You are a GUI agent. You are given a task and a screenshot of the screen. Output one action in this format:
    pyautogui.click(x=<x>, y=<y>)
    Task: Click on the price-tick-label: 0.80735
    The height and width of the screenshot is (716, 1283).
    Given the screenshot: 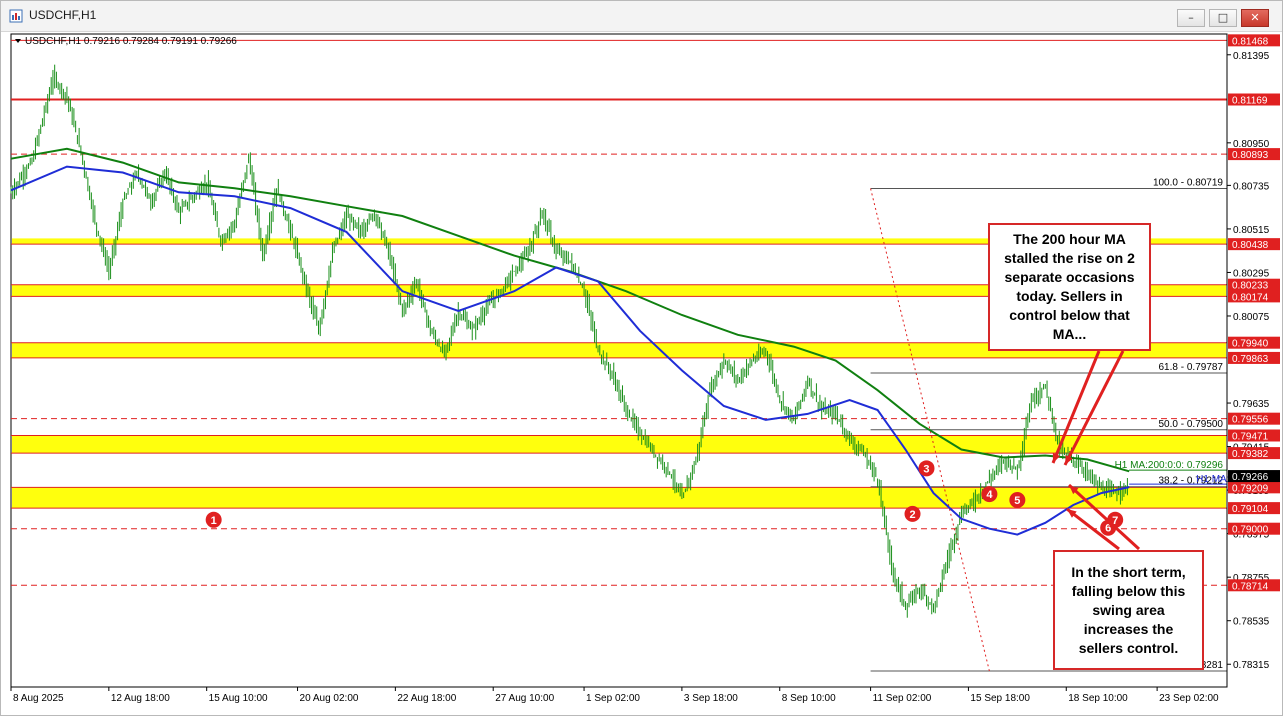 What is the action you would take?
    pyautogui.click(x=1251, y=186)
    